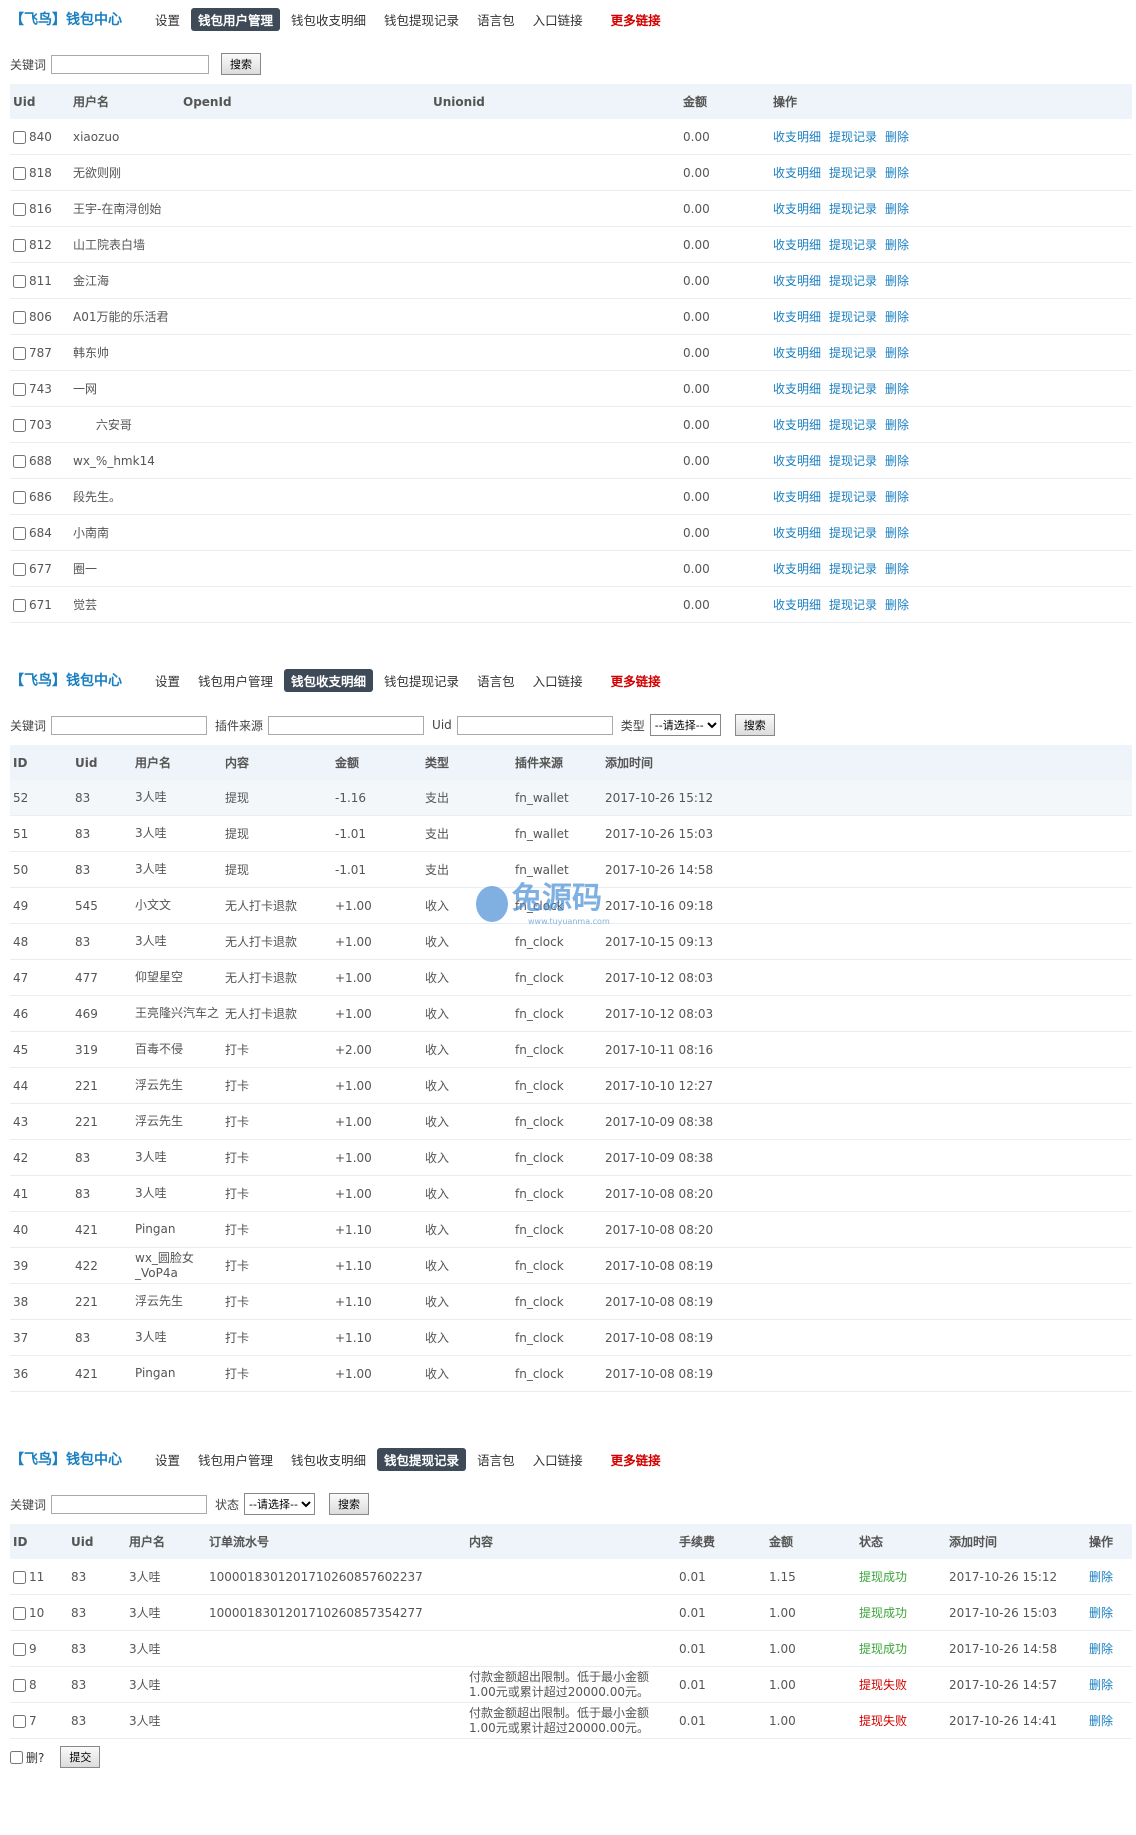 This screenshot has height=1835, width=1136. I want to click on select-all-checkbox, so click(16, 1757).